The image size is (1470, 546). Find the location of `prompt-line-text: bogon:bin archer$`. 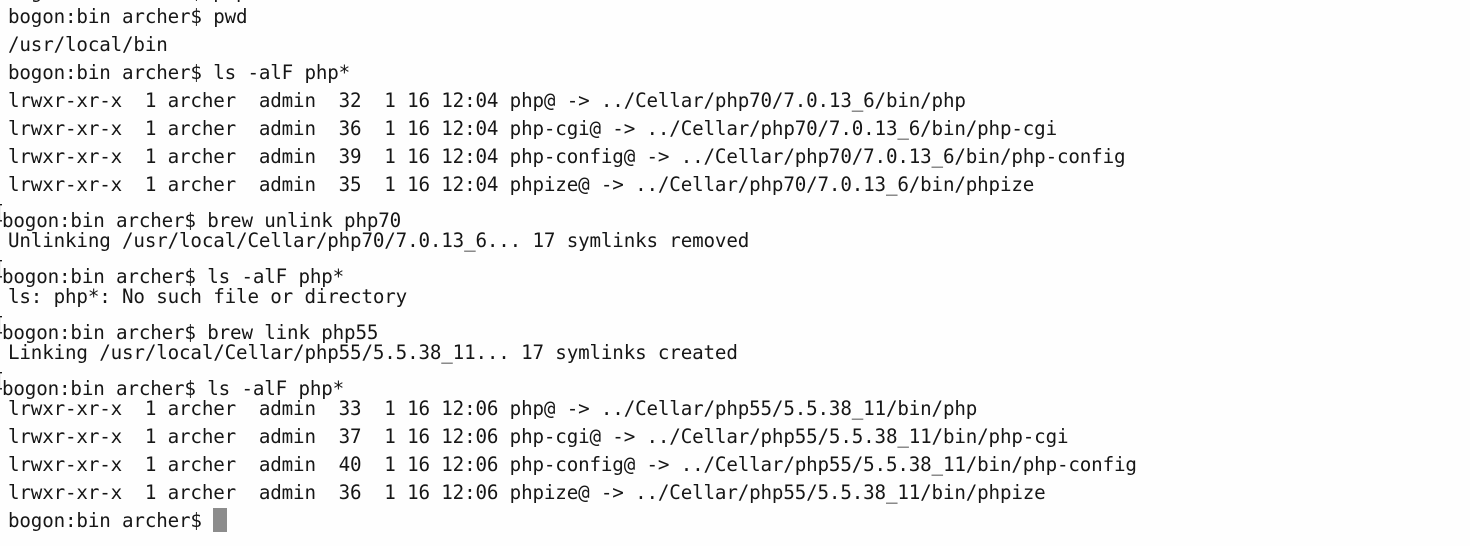

prompt-line-text: bogon:bin archer$ is located at coordinates (111, 520).